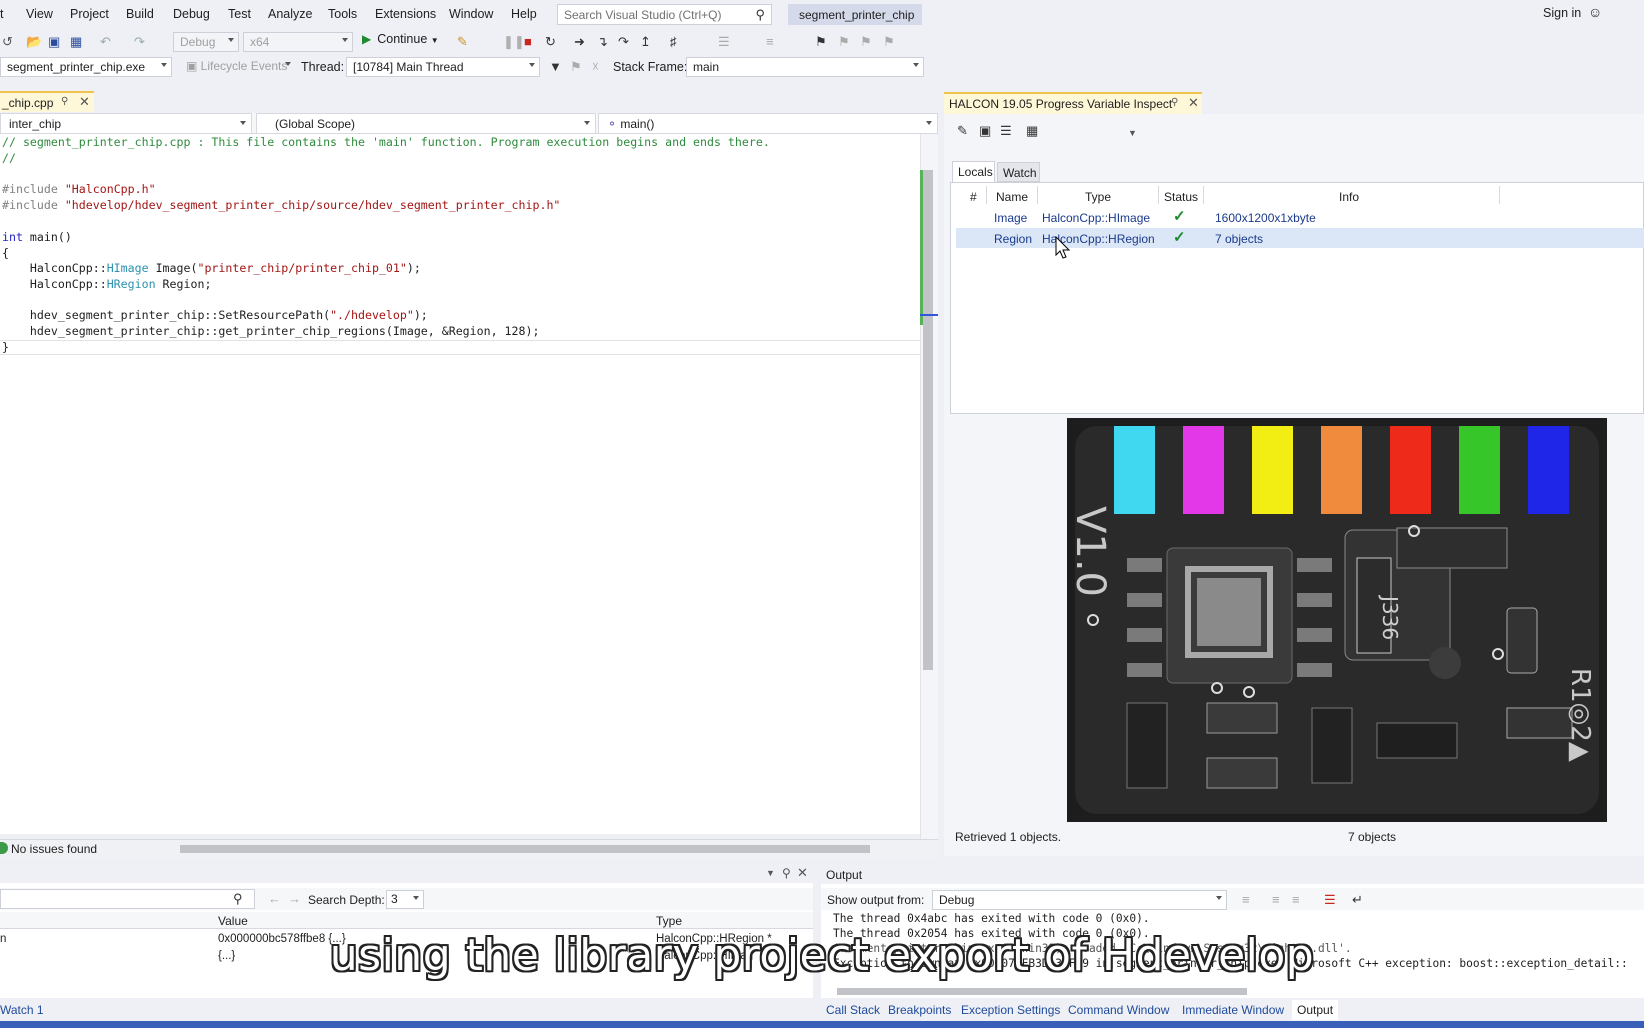 The image size is (1644, 1028). What do you see at coordinates (928, 420) in the screenshot?
I see `scrollbar-thumb` at bounding box center [928, 420].